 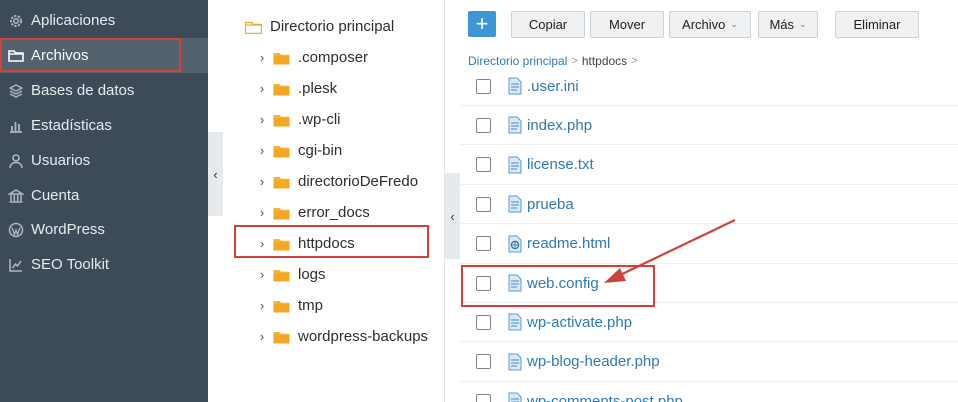 I want to click on tree-folder-error-docs: › error_docs, so click(x=312, y=212).